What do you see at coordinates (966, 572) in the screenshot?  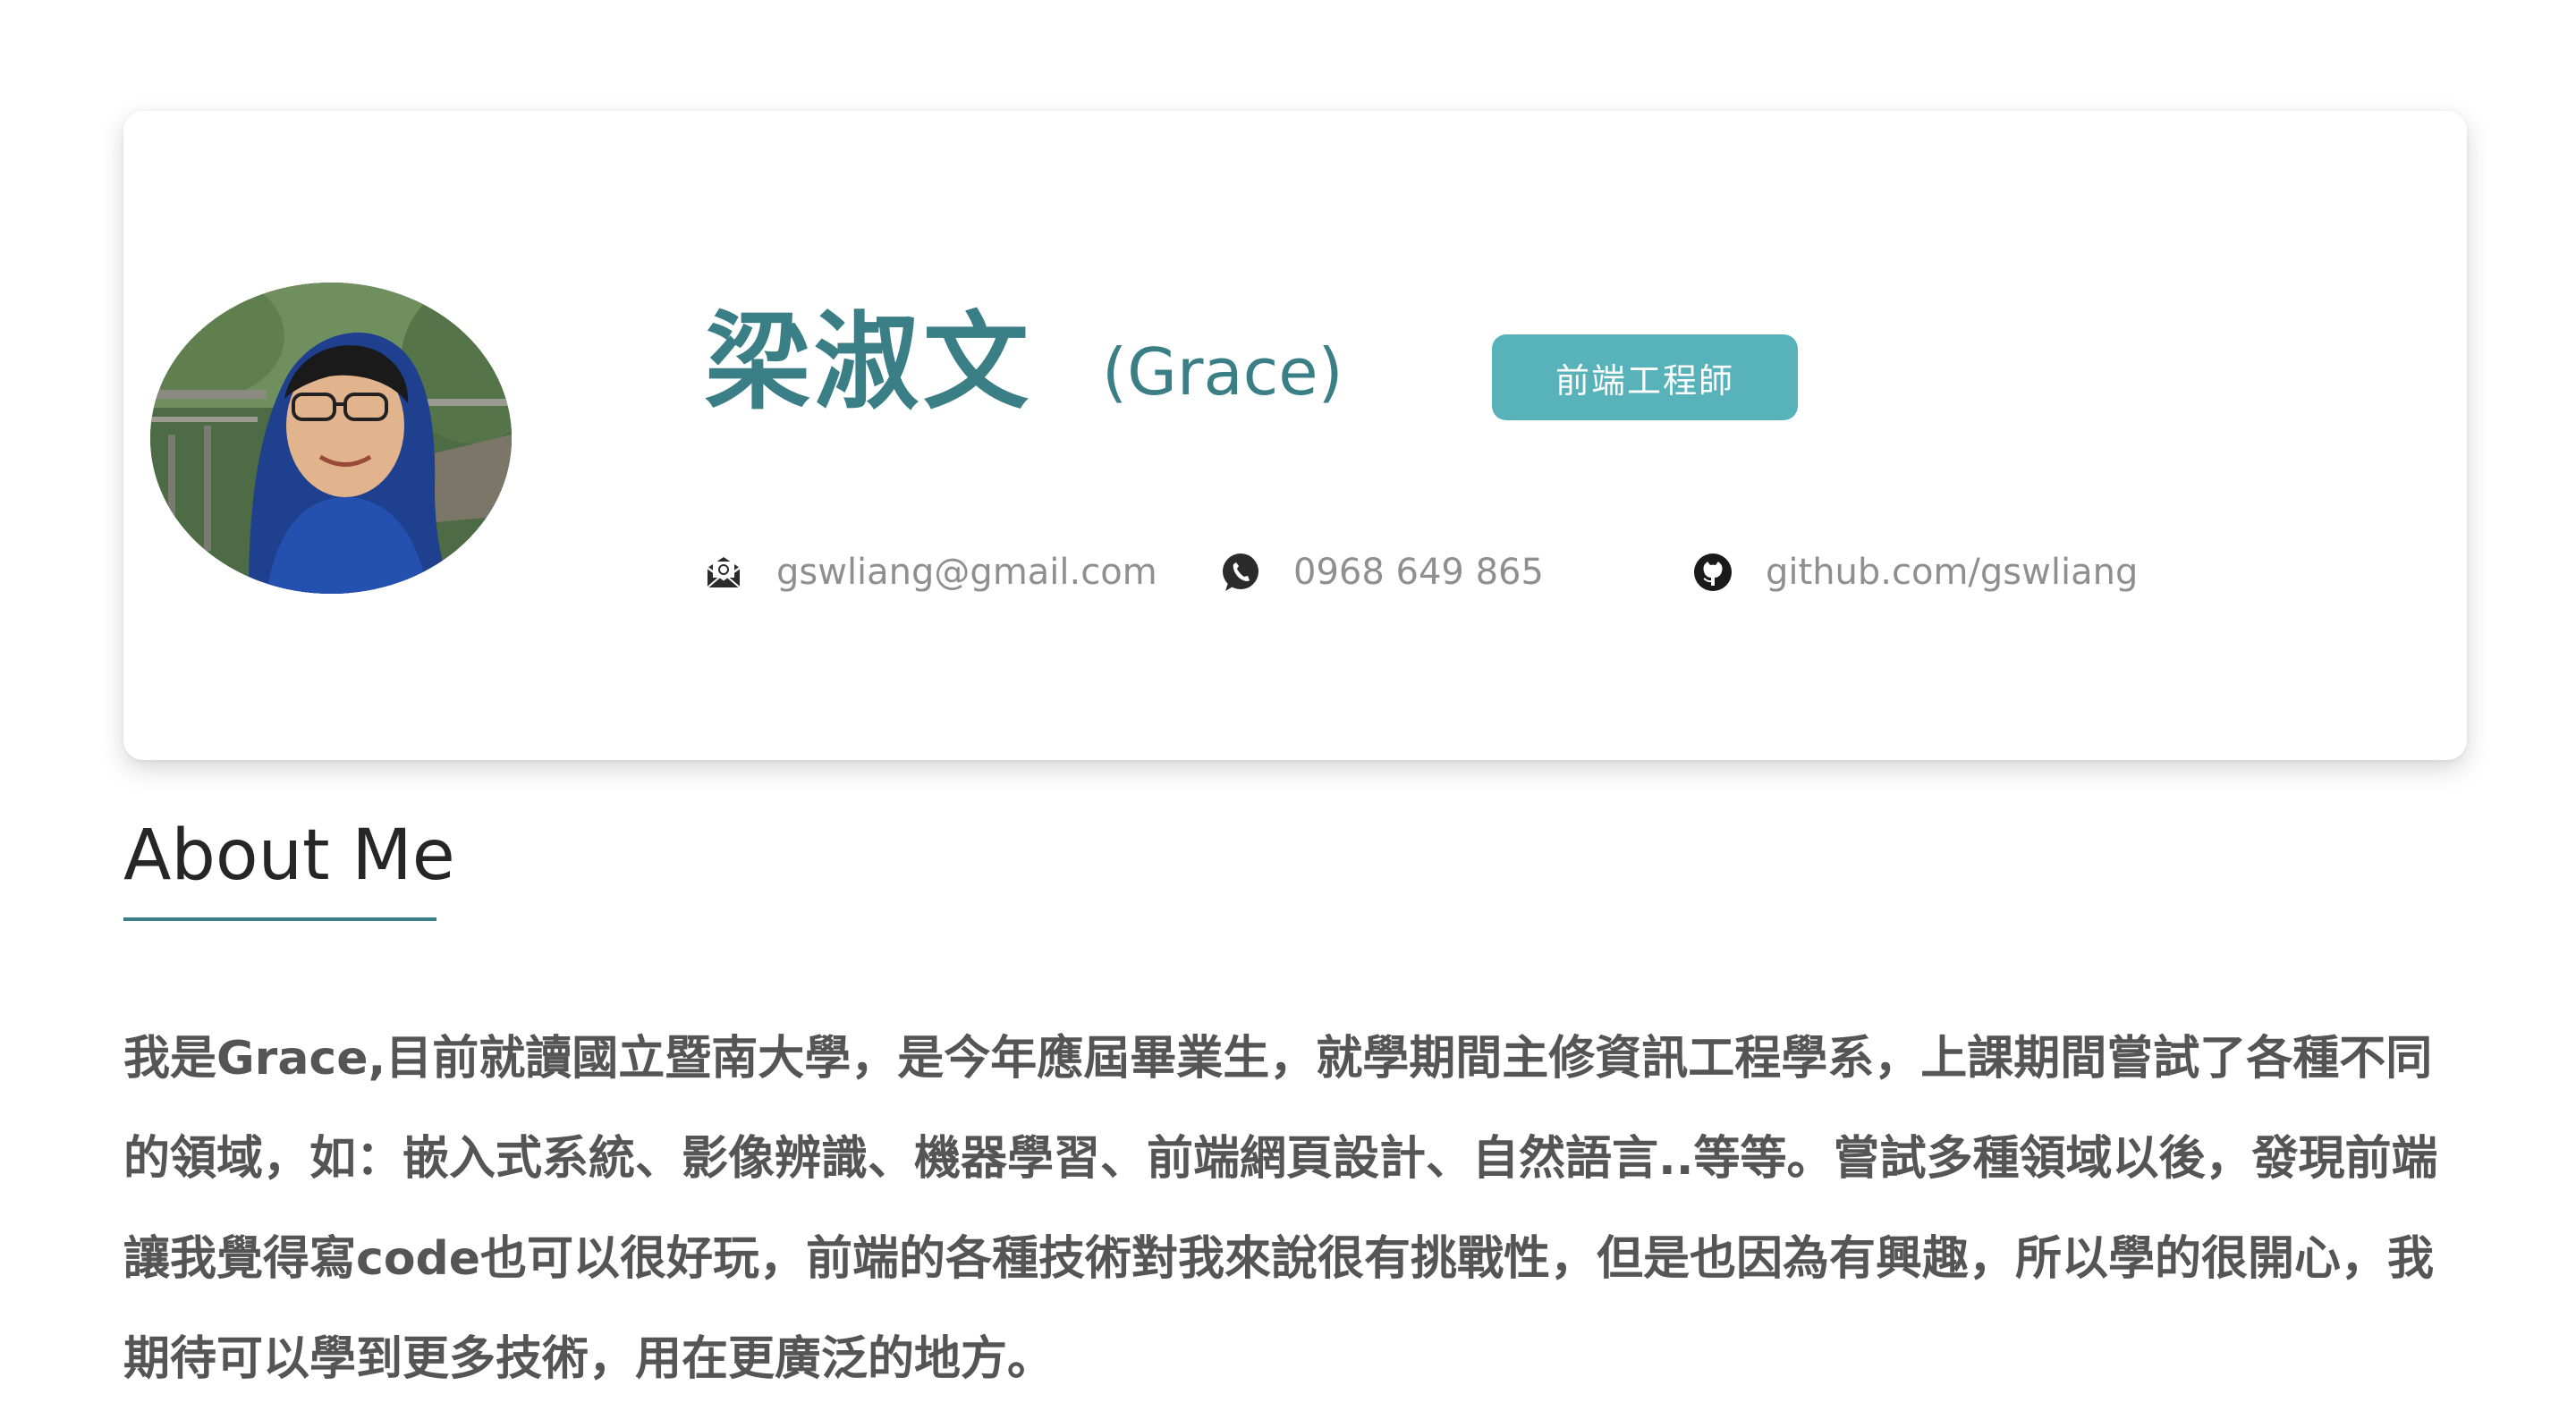 I see `contact-email-text: gswliang@gmail.com` at bounding box center [966, 572].